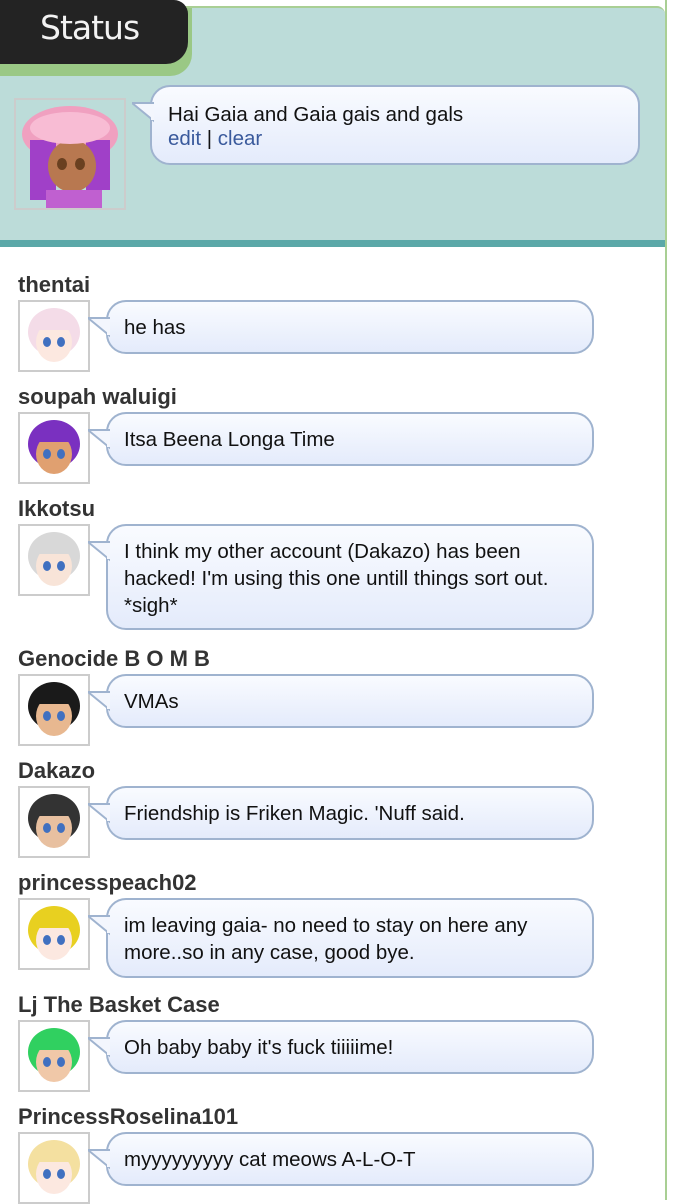 This screenshot has height=1204, width=675. Describe the element at coordinates (54, 336) in the screenshot. I see `white-pink-hair-avatar` at that location.